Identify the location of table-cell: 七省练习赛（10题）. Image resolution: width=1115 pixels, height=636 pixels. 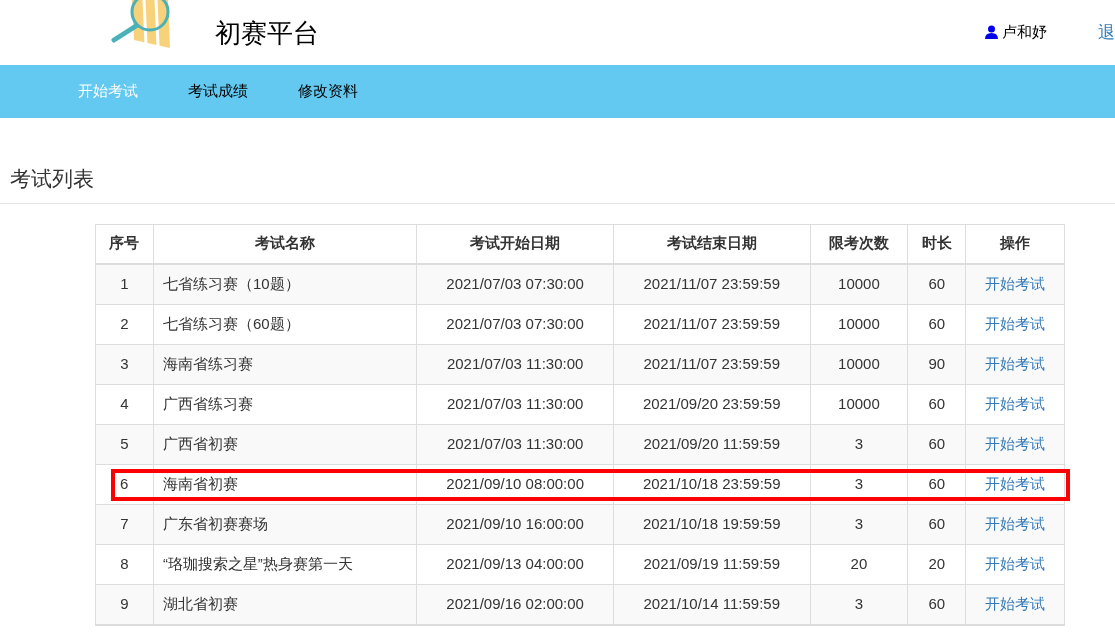
(285, 284).